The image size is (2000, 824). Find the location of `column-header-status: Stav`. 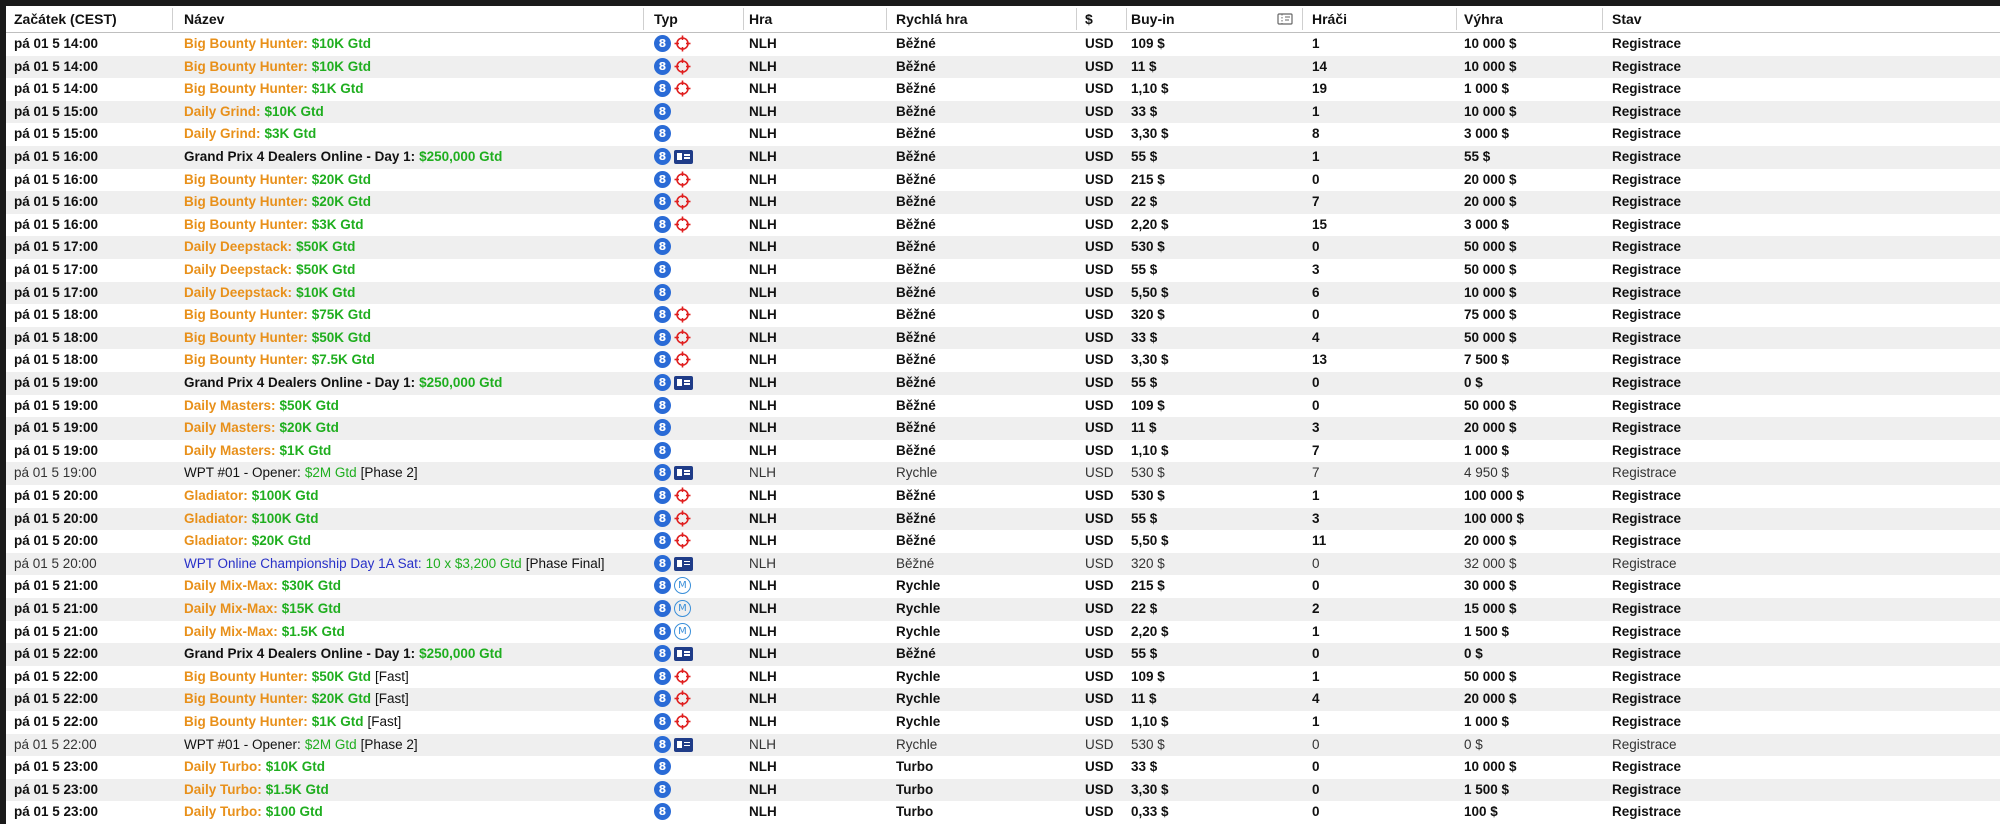

column-header-status: Stav is located at coordinates (1627, 19).